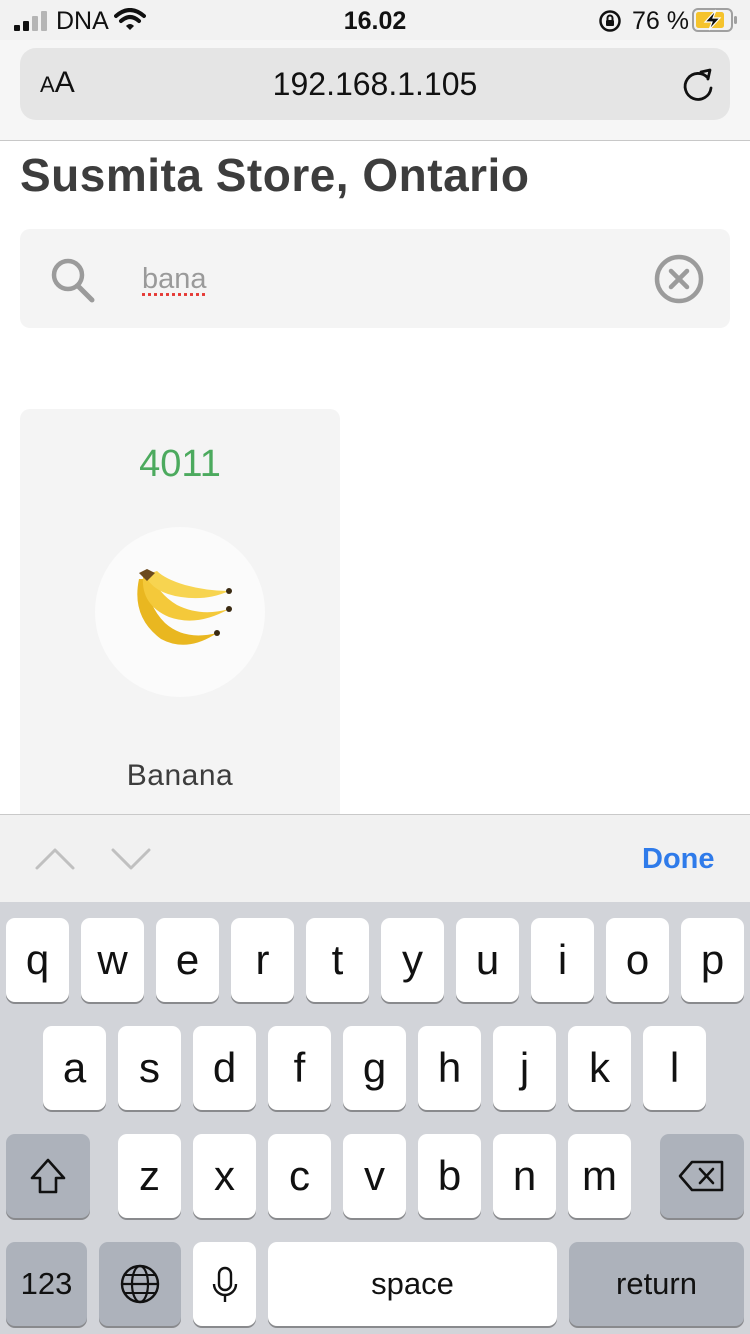  I want to click on done-button: Done, so click(678, 859).